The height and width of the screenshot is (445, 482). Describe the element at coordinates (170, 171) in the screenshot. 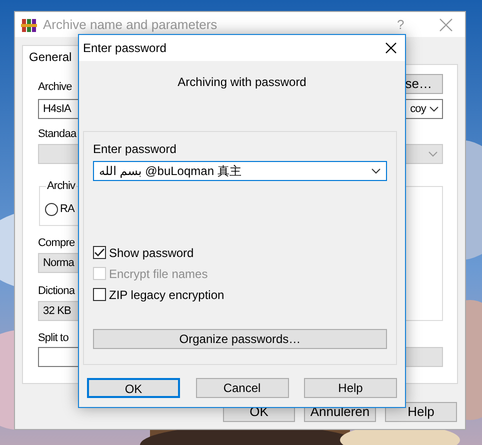

I see `field-text: بسم الله @buLoqman 真主` at that location.